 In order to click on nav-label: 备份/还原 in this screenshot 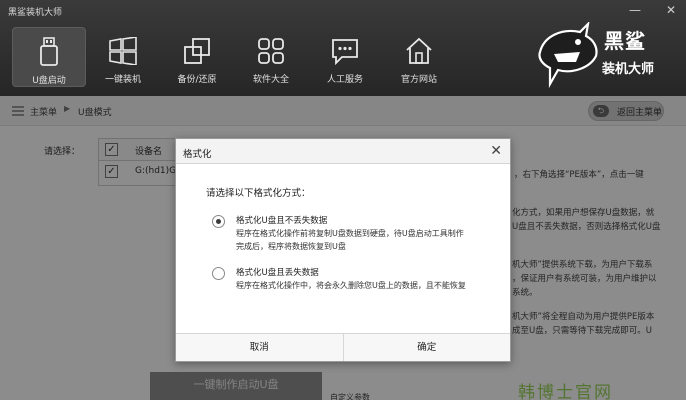, I will do `click(197, 80)`.